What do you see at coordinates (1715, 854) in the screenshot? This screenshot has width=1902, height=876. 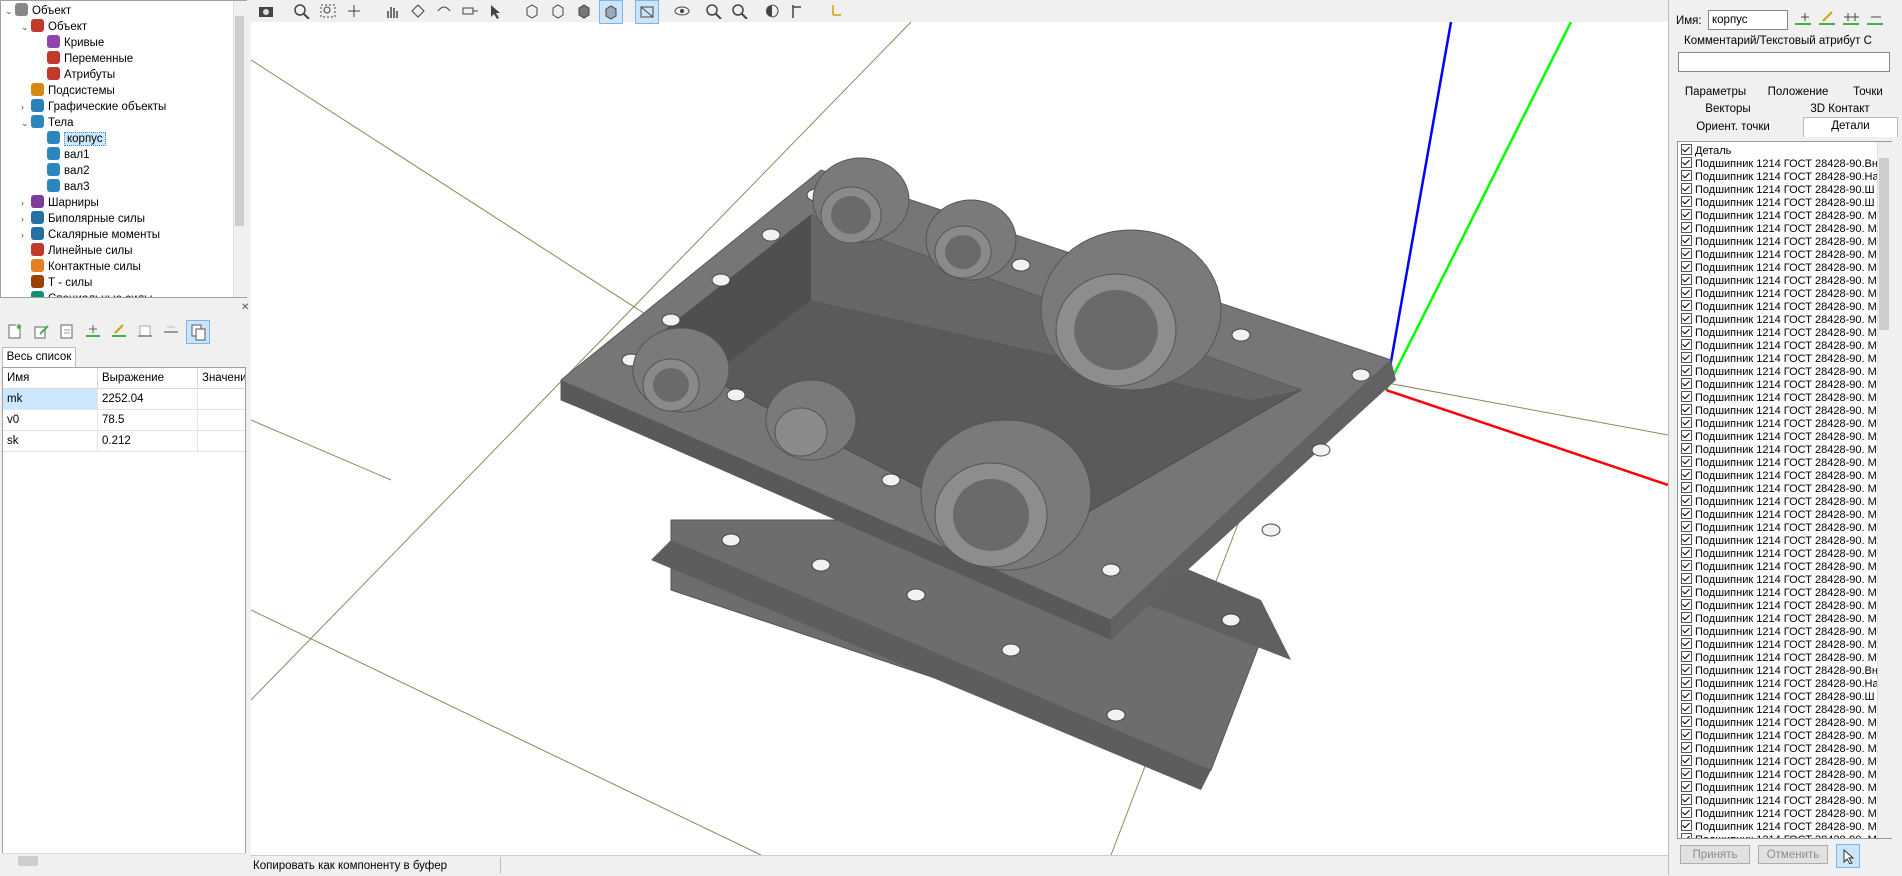 I see `accept-button: Принять` at bounding box center [1715, 854].